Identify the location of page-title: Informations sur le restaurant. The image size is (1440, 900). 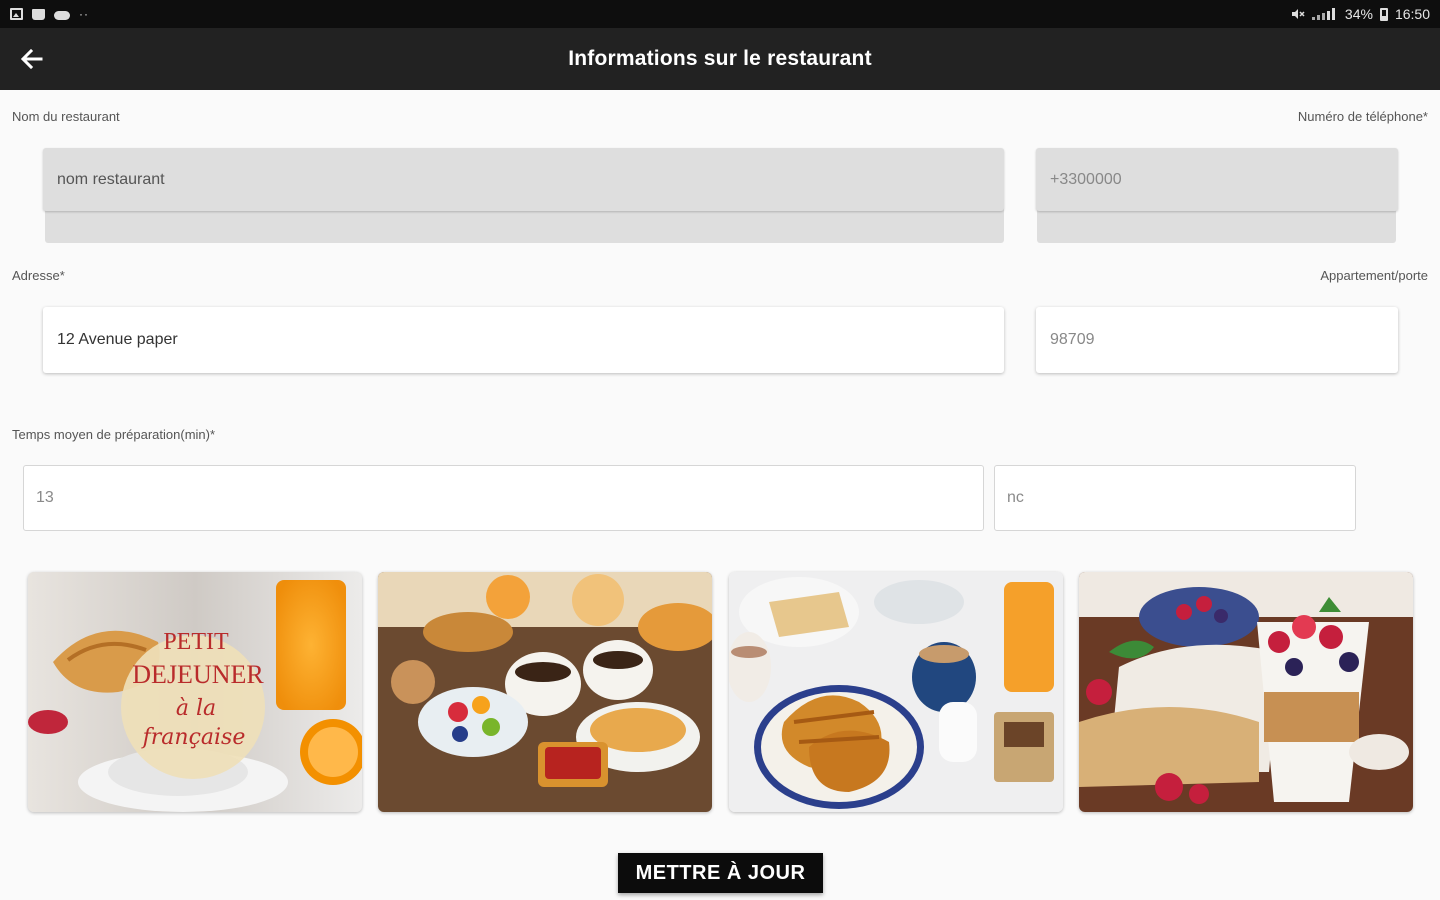
(720, 58).